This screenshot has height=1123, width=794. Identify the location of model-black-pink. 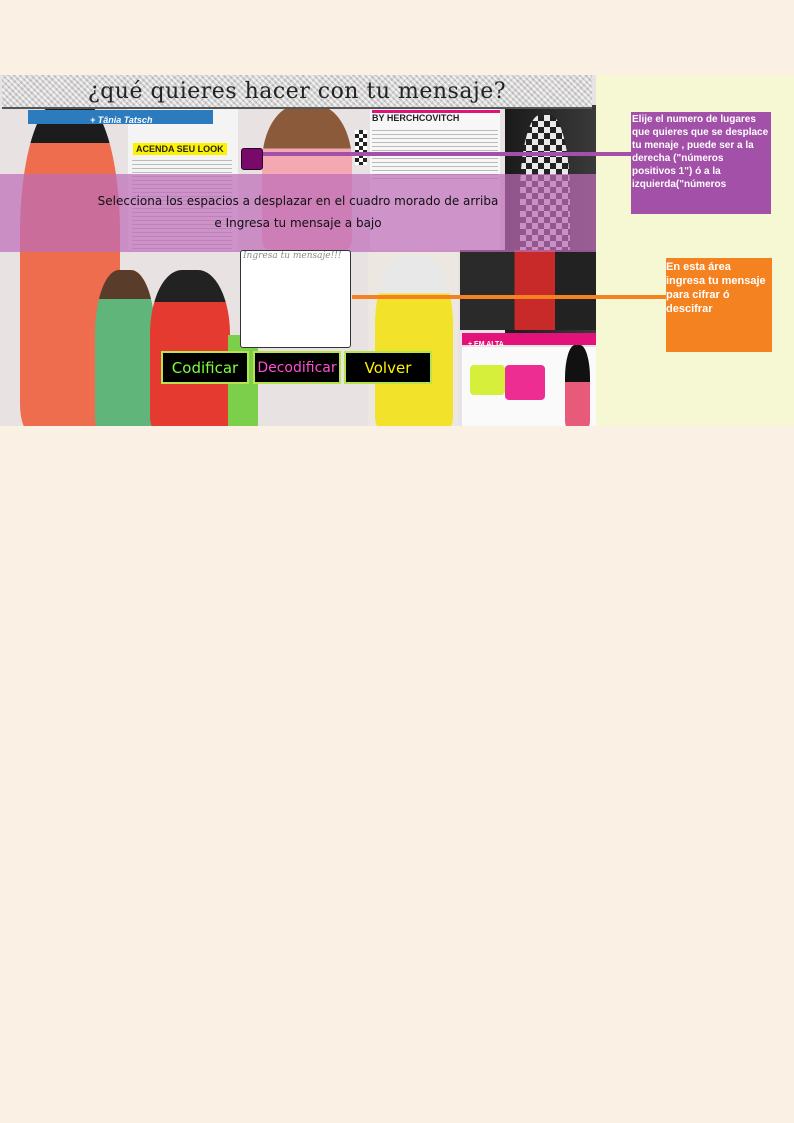
(577, 385).